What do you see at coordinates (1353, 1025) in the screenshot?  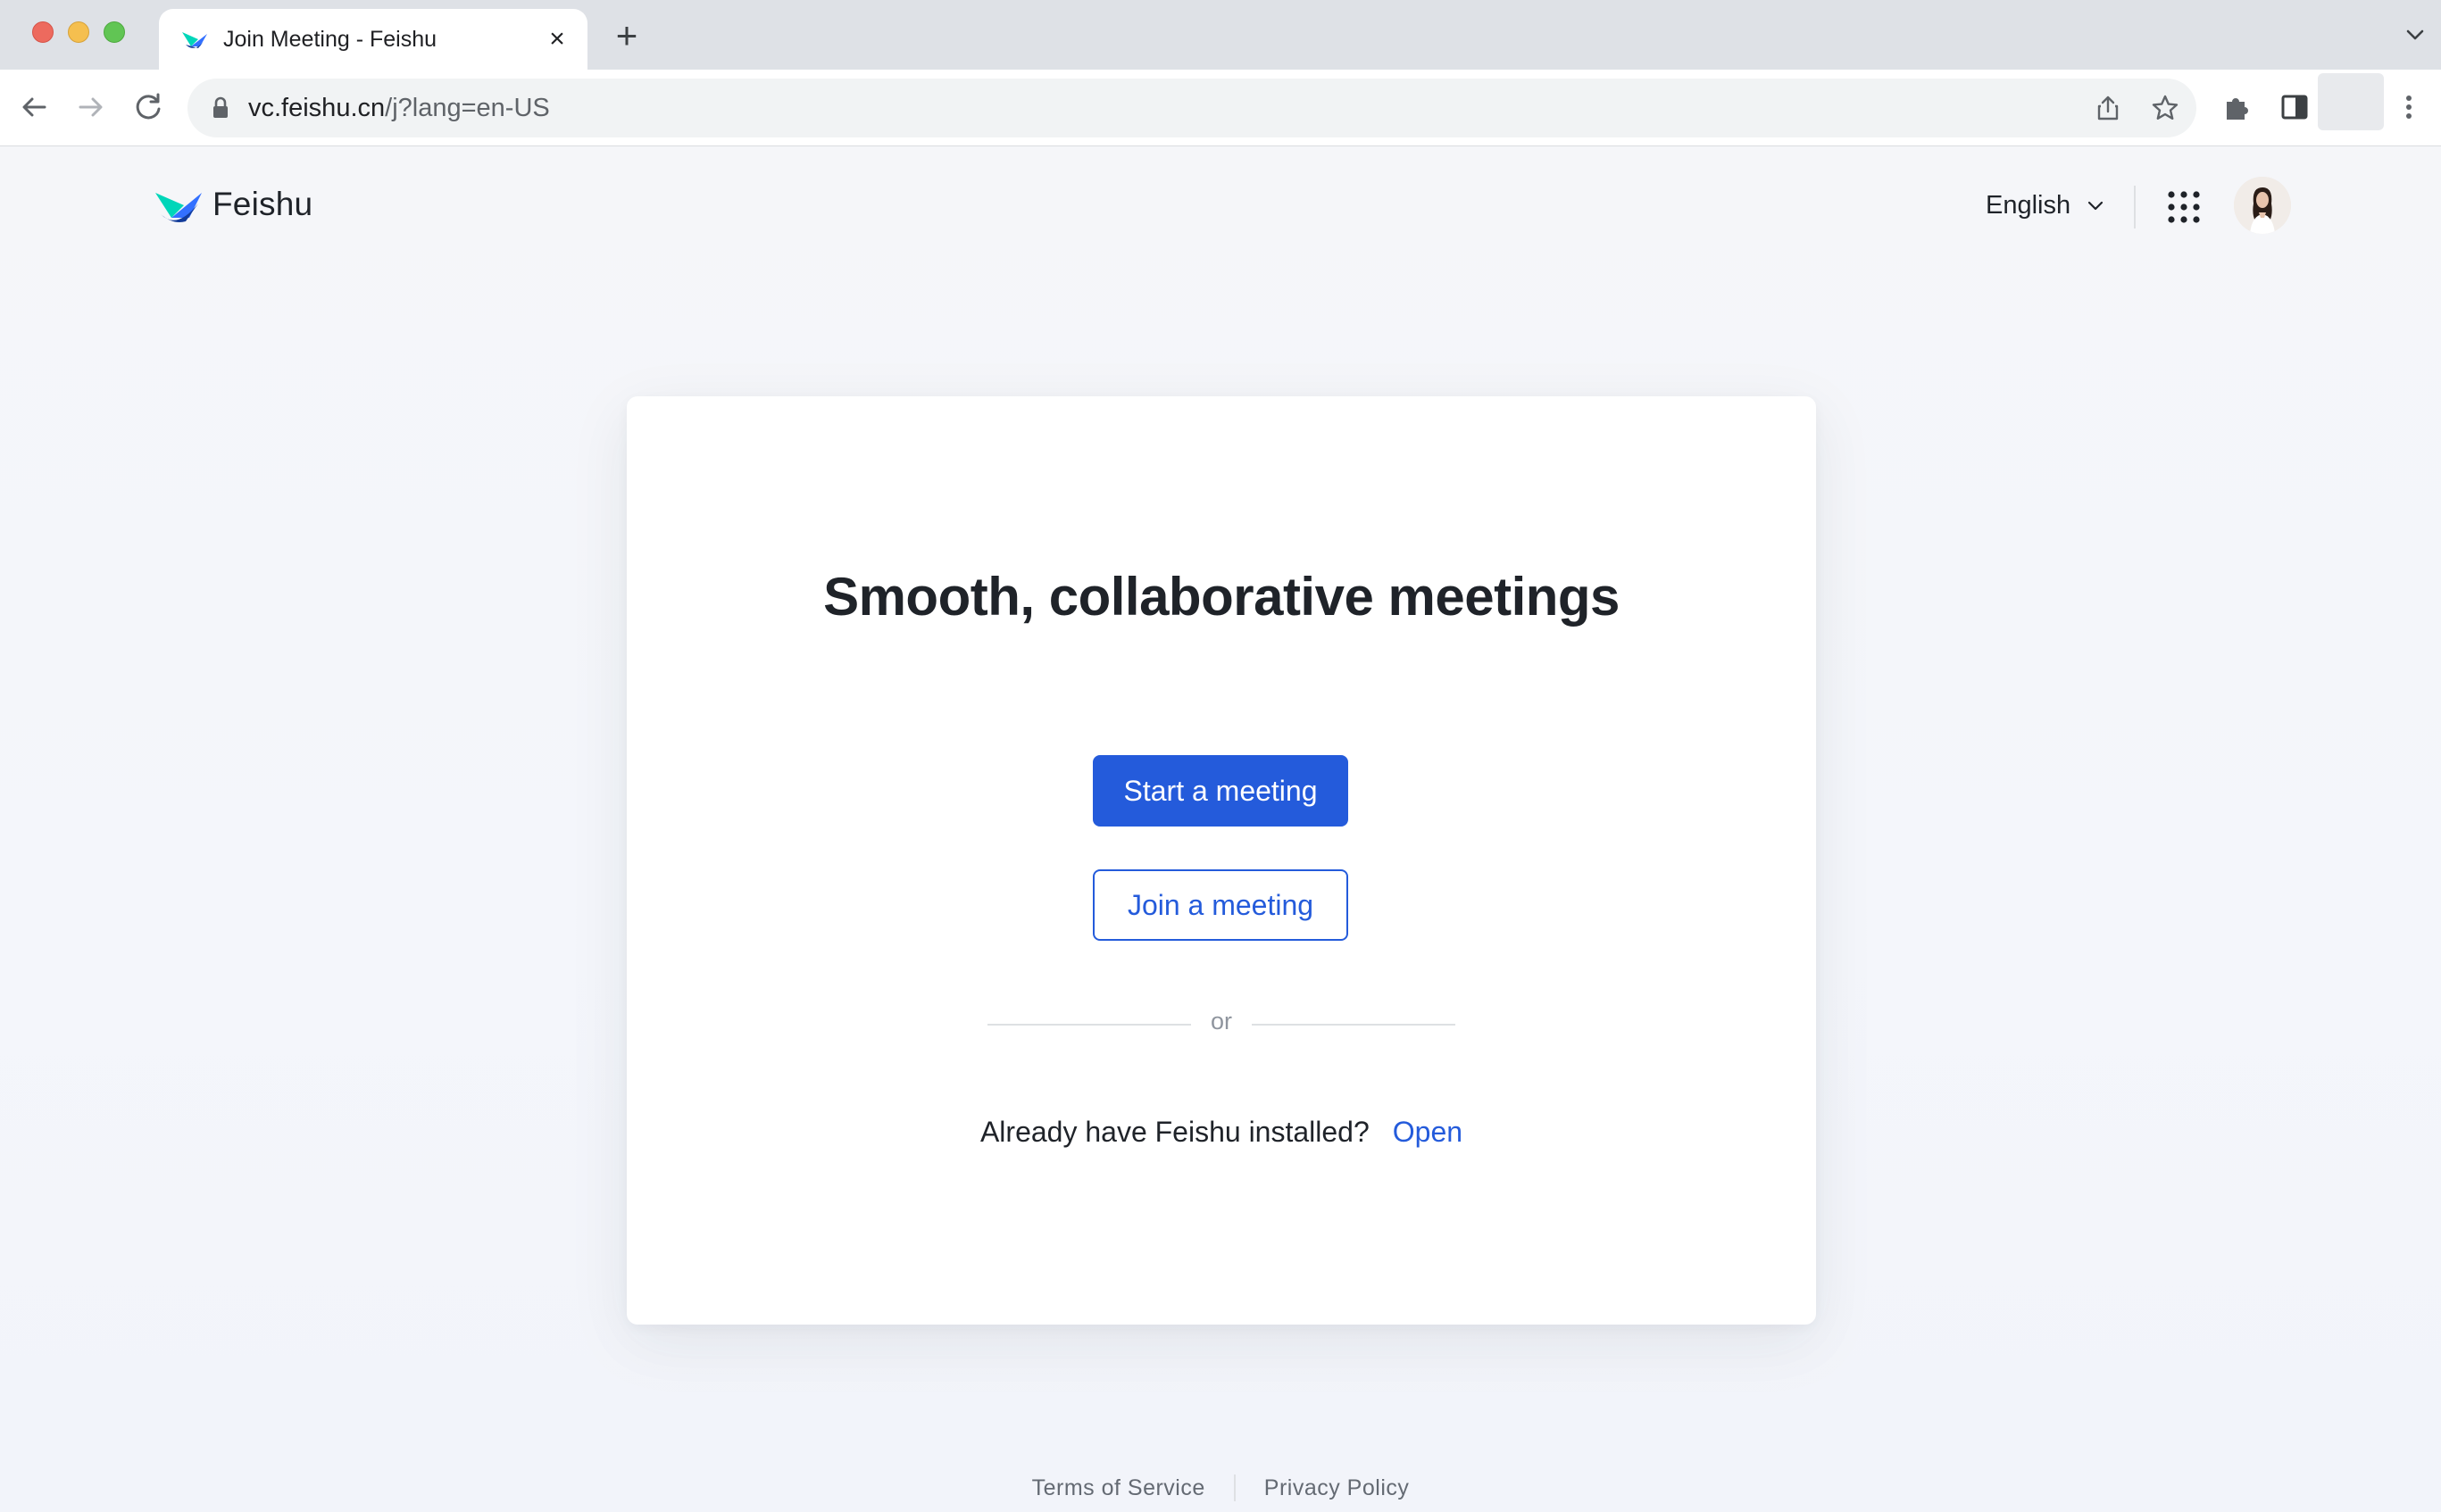 I see `divider-line-right` at bounding box center [1353, 1025].